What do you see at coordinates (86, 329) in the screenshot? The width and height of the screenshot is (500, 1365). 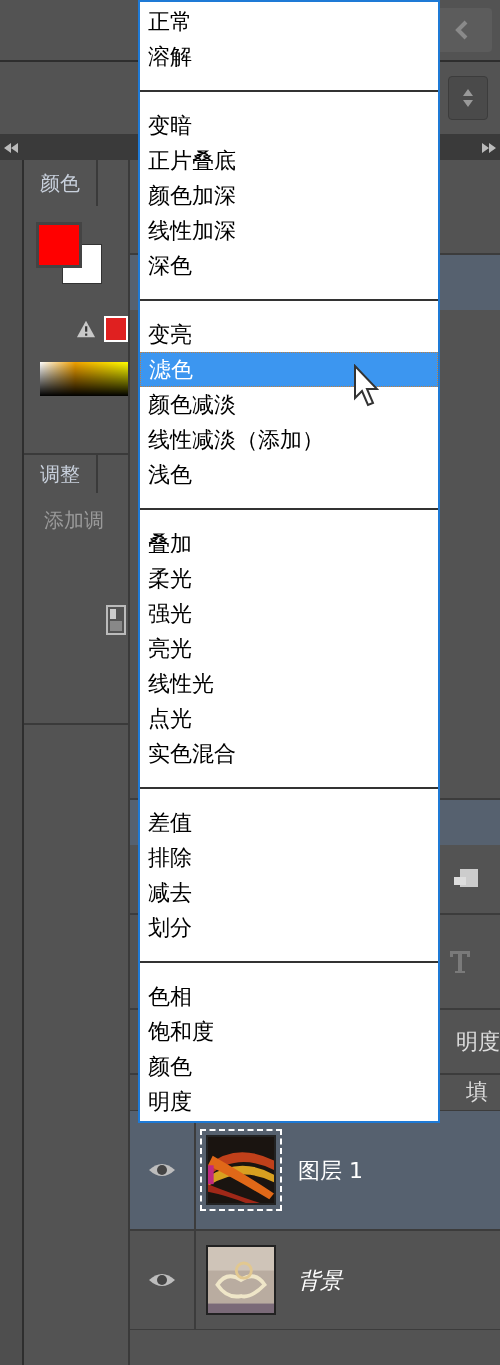 I see `warning-icon` at bounding box center [86, 329].